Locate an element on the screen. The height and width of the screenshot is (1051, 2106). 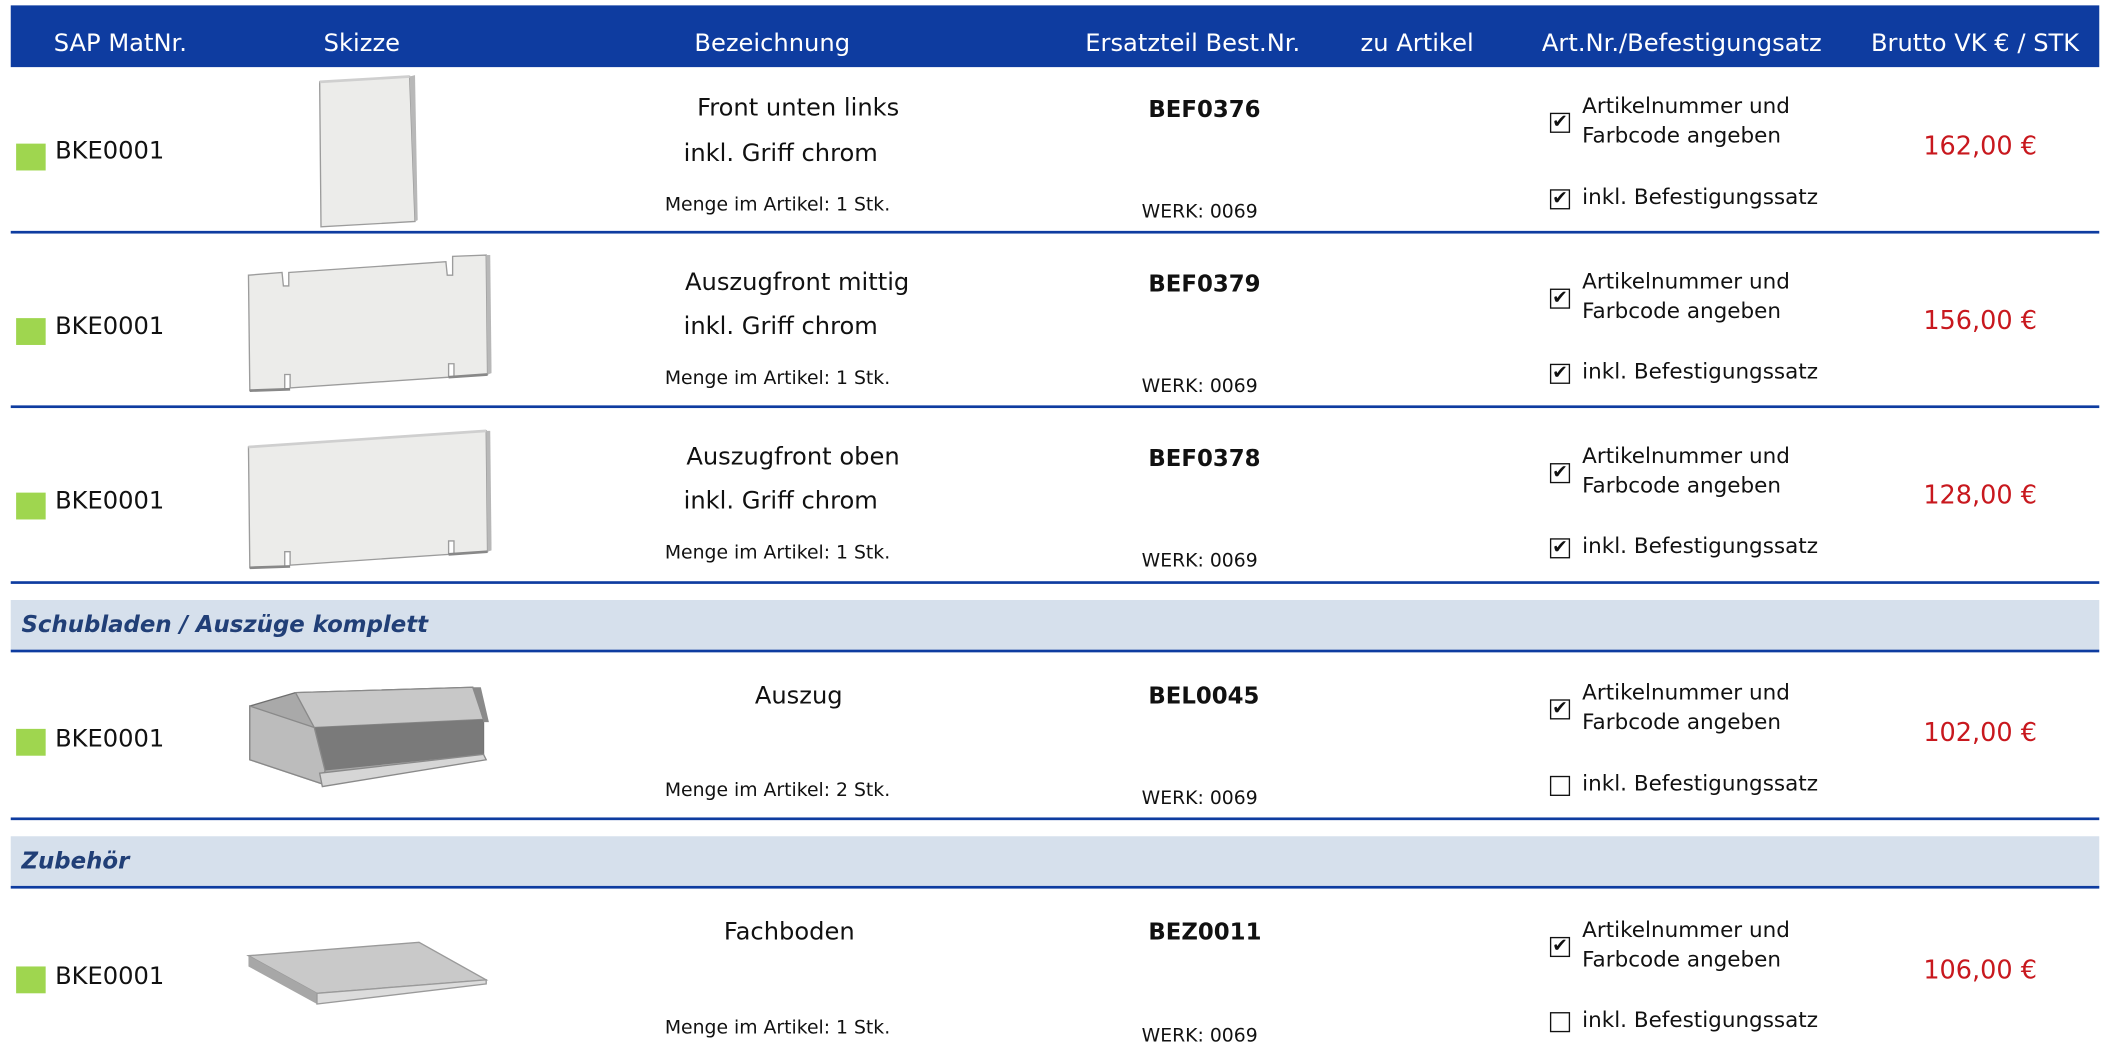
price: 106,00 € is located at coordinates (1980, 970).